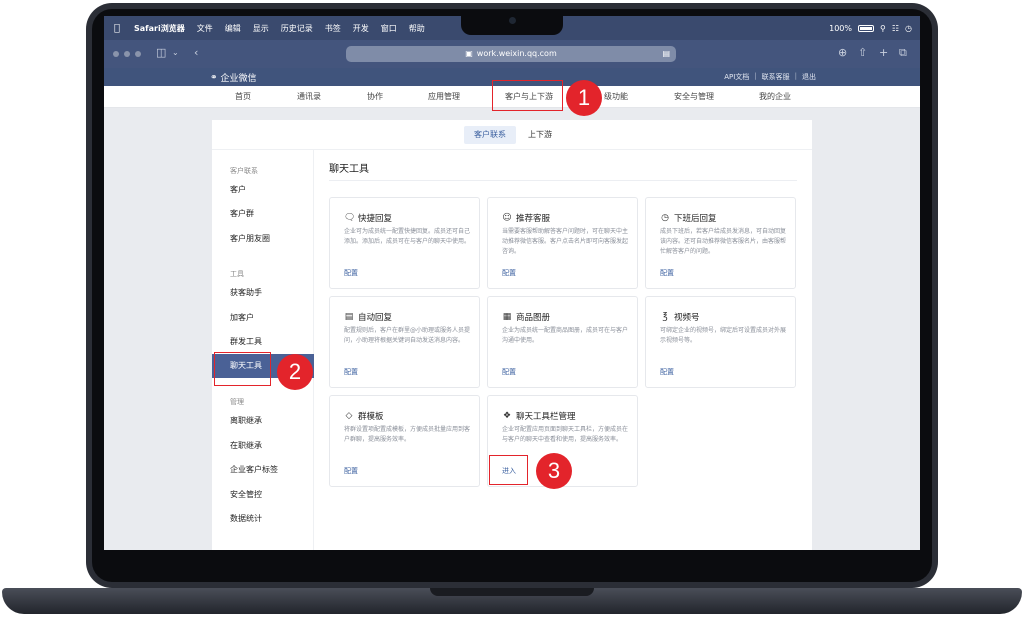 The height and width of the screenshot is (620, 1024). I want to click on menu-file: 文件, so click(205, 28).